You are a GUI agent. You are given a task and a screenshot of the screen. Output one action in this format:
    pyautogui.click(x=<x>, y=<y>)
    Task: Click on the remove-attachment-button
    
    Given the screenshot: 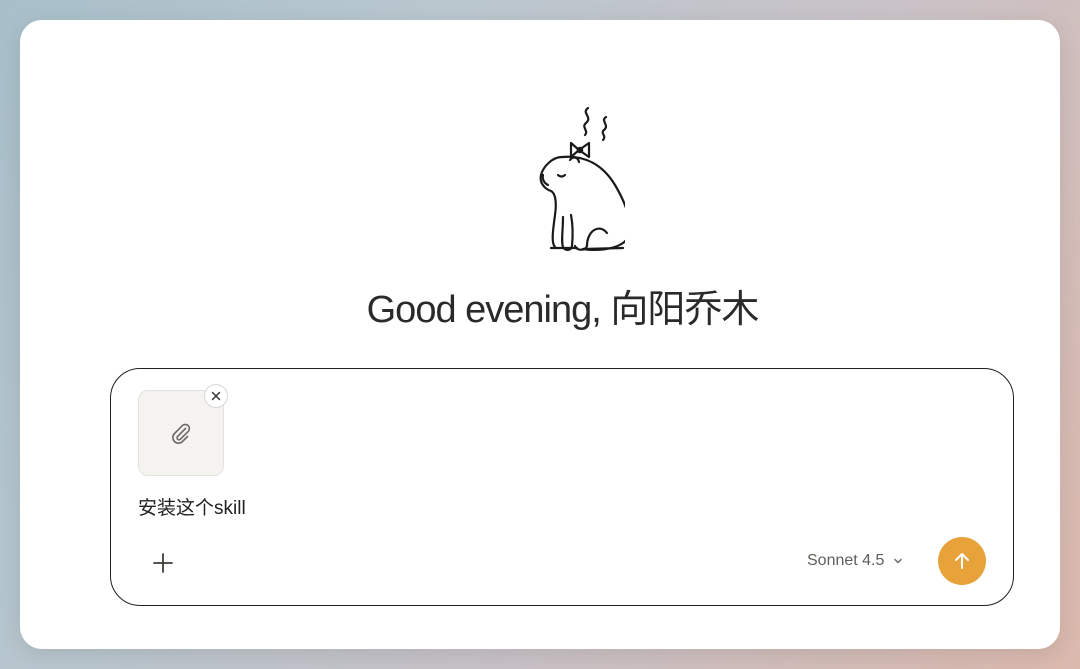 What is the action you would take?
    pyautogui.click(x=216, y=396)
    